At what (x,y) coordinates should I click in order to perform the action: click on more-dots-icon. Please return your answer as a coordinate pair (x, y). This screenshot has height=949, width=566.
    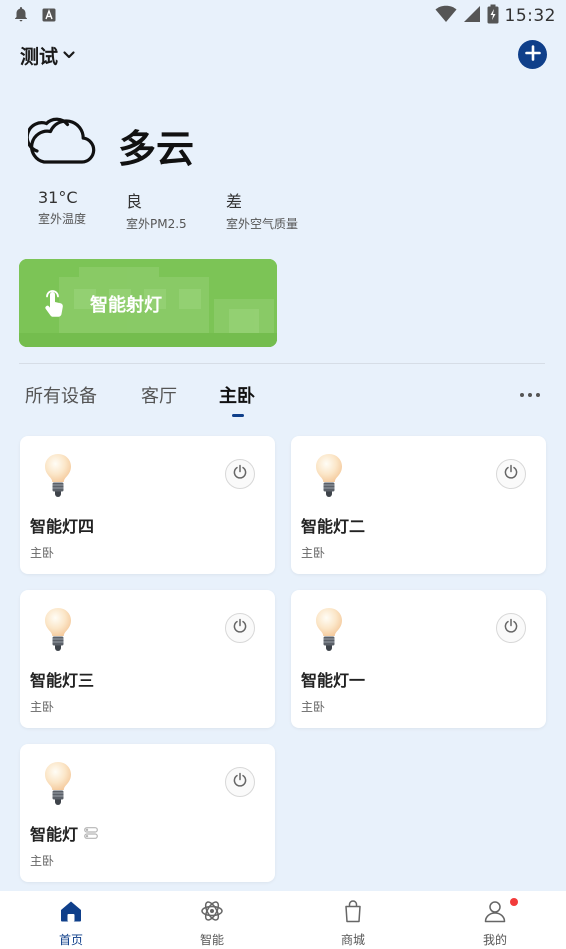
    Looking at the image, I should click on (533, 395).